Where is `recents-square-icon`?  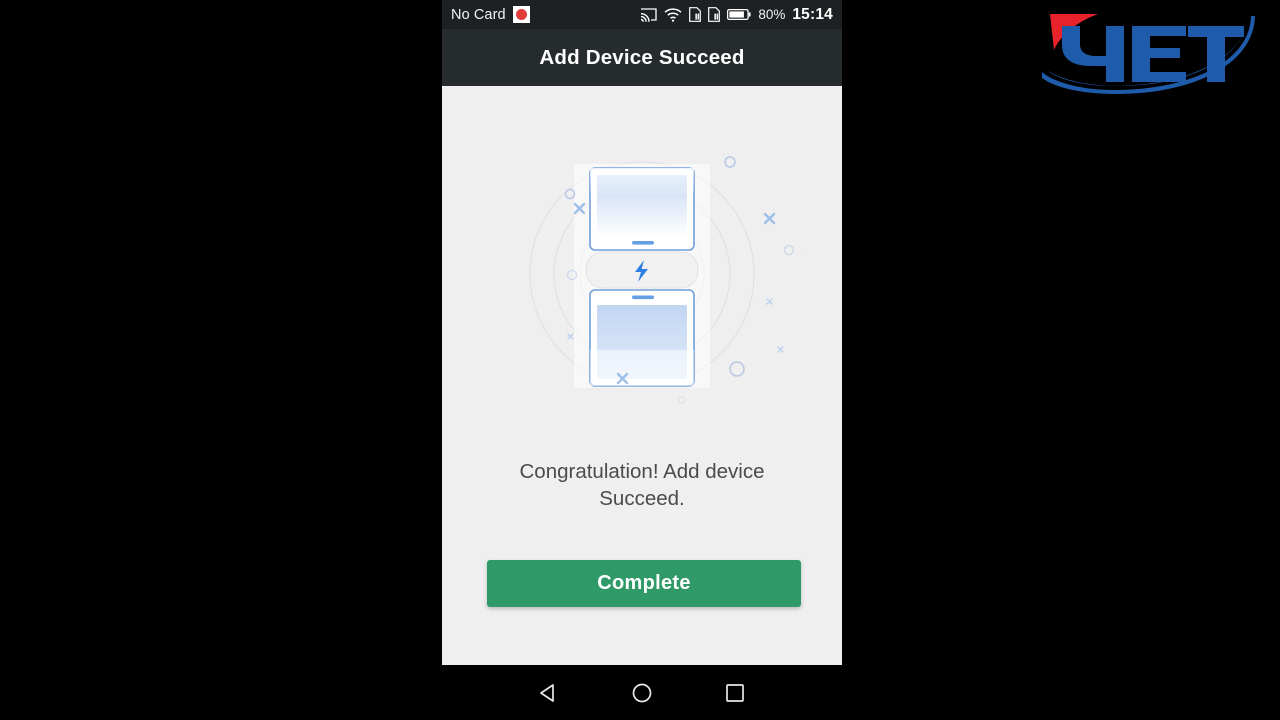
recents-square-icon is located at coordinates (735, 693).